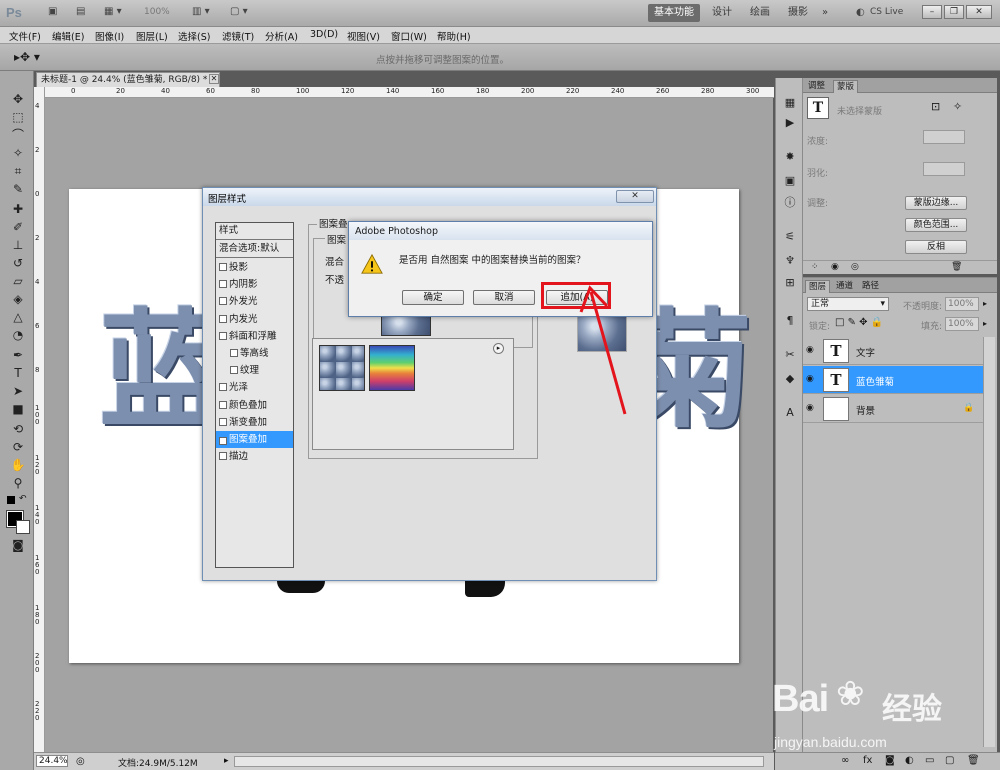 Image resolution: width=1000 pixels, height=770 pixels. What do you see at coordinates (25, 36) in the screenshot?
I see `menu-file: 文件(F)` at bounding box center [25, 36].